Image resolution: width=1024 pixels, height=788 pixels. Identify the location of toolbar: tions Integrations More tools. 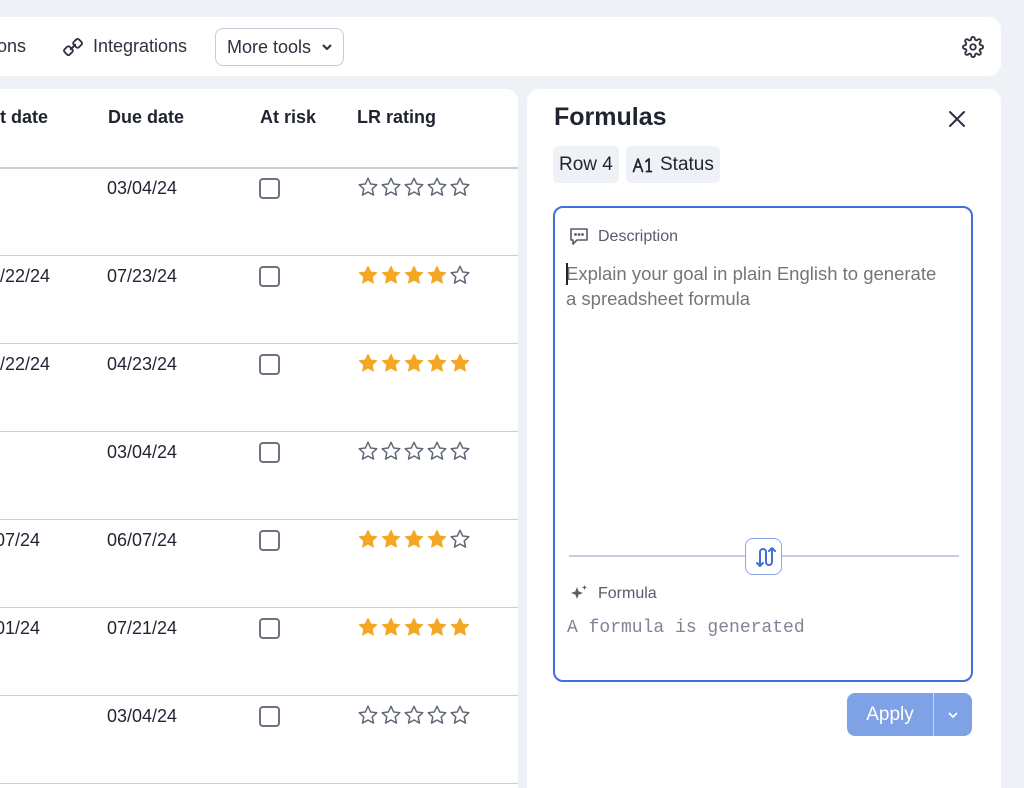
(500, 46).